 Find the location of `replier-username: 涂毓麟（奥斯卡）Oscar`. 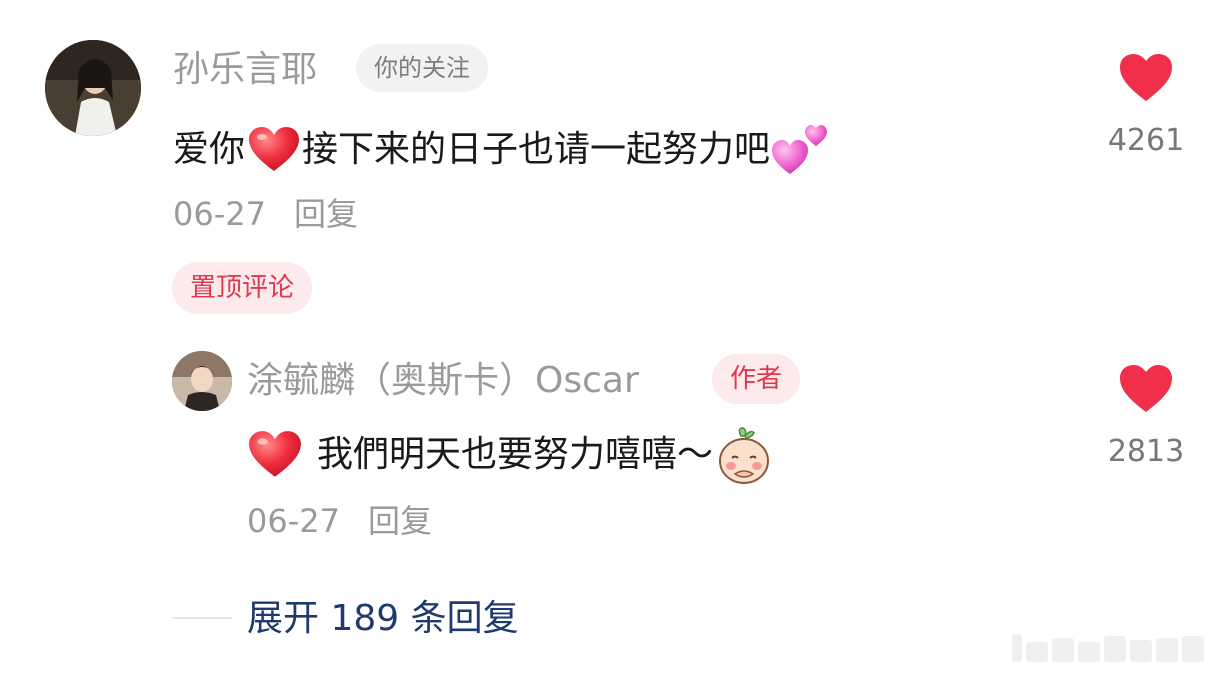

replier-username: 涂毓麟（奥斯卡）Oscar is located at coordinates (443, 381).